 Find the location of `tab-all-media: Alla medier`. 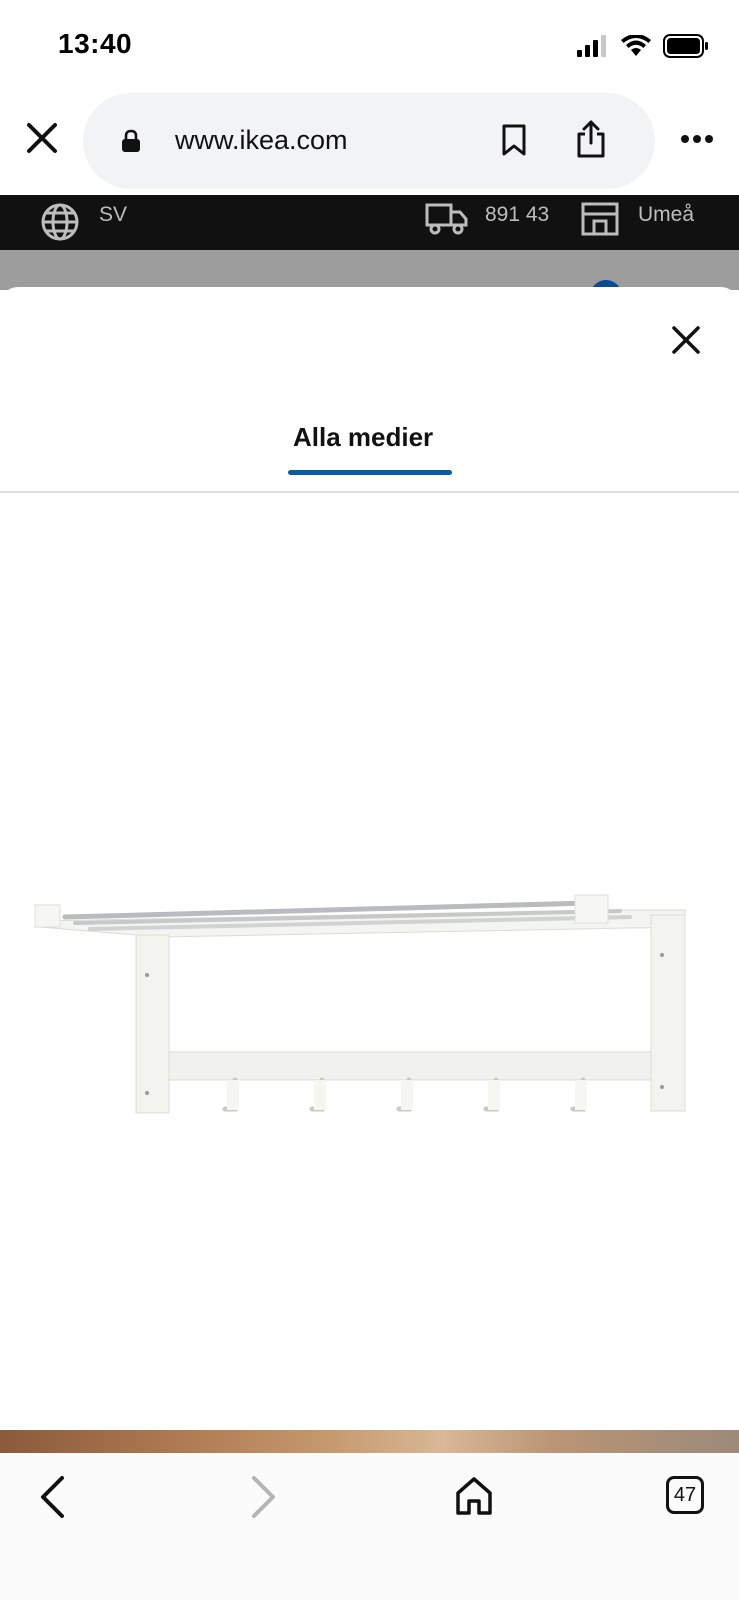

tab-all-media: Alla medier is located at coordinates (370, 451).